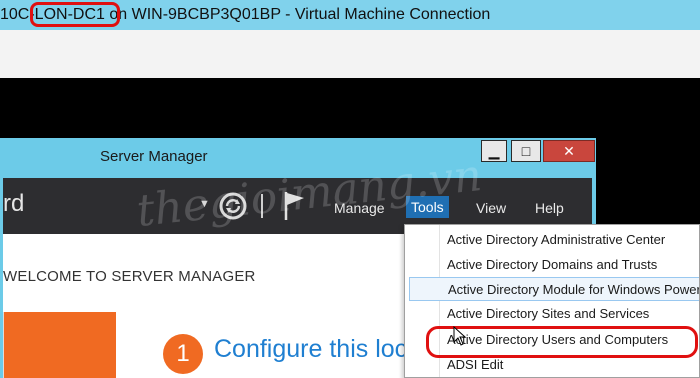 This screenshot has width=700, height=378. What do you see at coordinates (183, 354) in the screenshot?
I see `step-number-badge: 1` at bounding box center [183, 354].